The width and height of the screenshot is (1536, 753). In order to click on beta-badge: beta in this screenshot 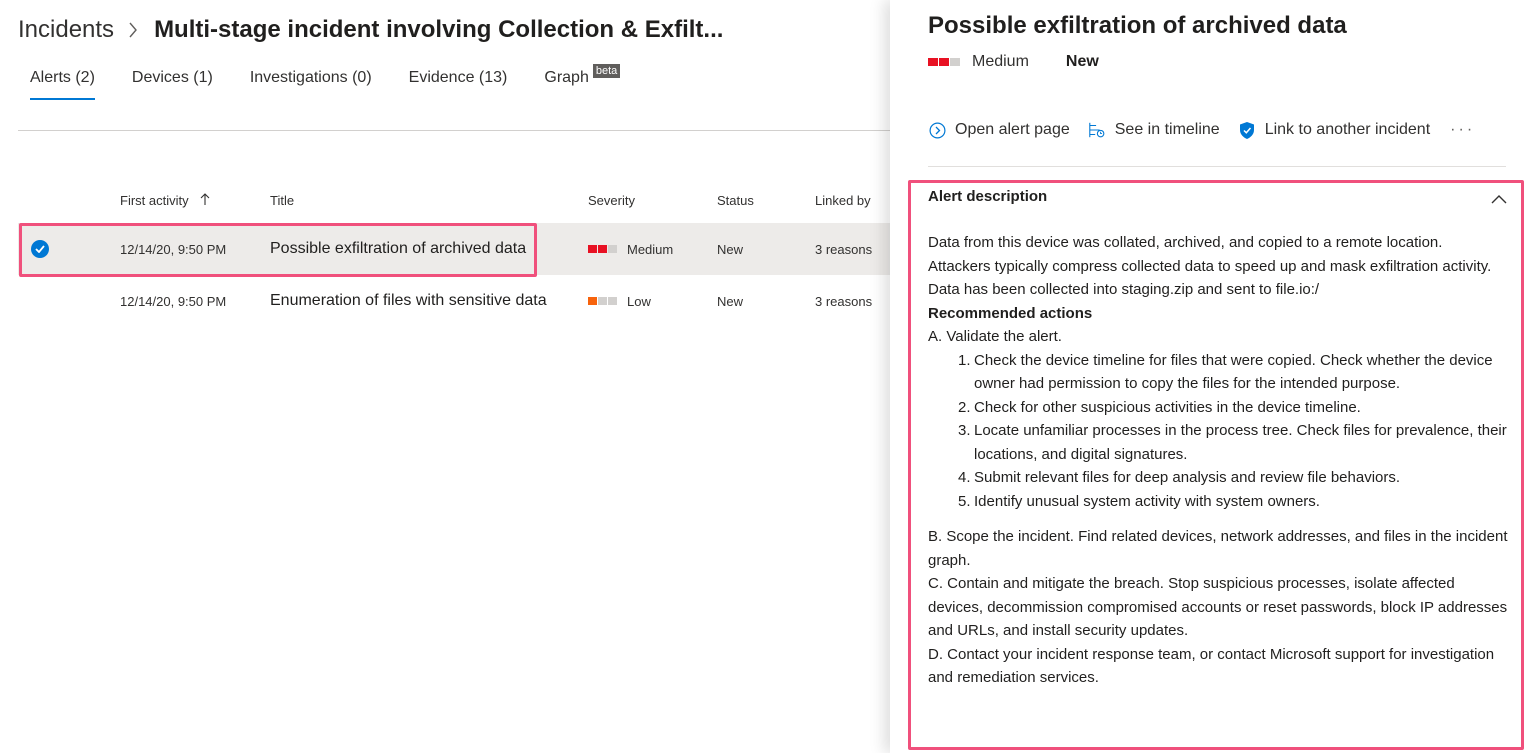, I will do `click(606, 71)`.